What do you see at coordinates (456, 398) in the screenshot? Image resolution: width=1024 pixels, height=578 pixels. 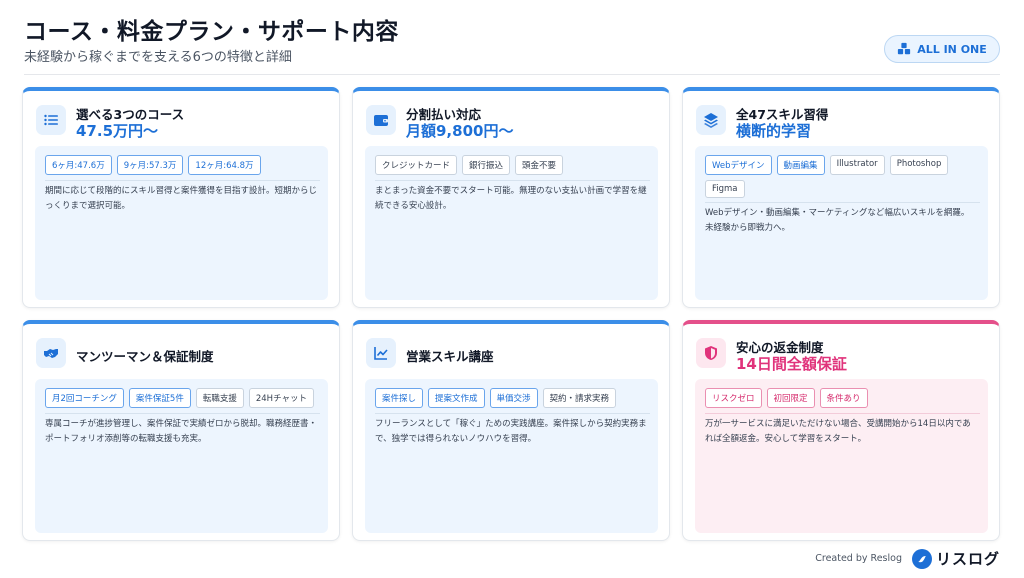 I see `tag: 提案文作成` at bounding box center [456, 398].